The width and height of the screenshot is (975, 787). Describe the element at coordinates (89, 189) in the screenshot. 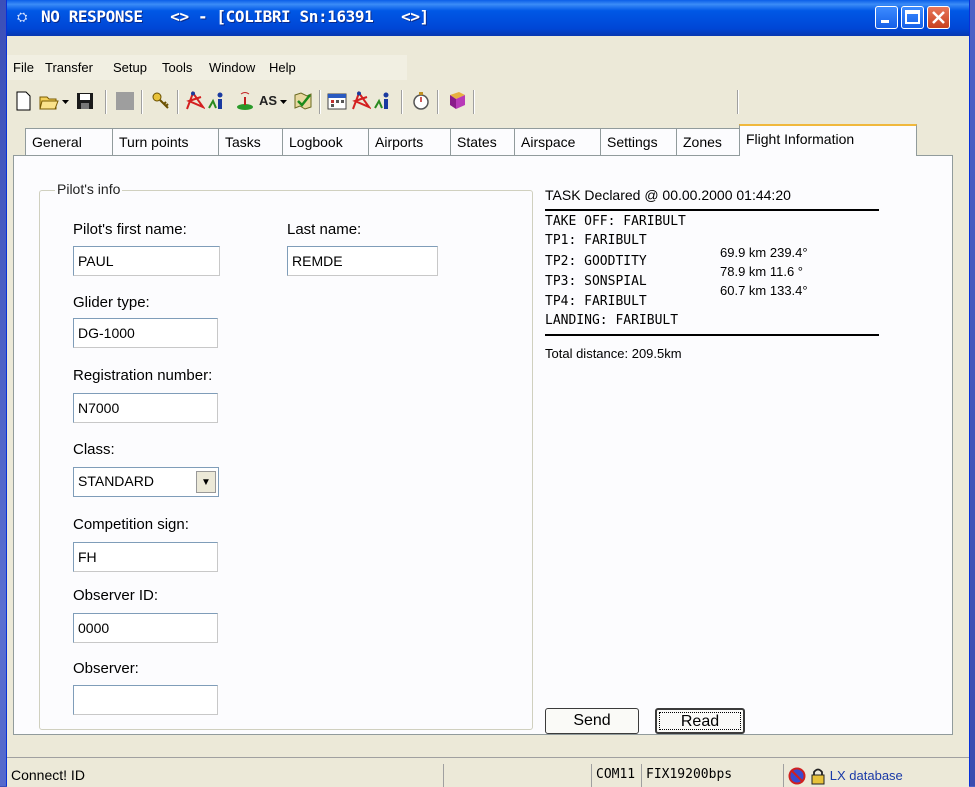

I see `pilot-info-title: Pilot's info` at that location.